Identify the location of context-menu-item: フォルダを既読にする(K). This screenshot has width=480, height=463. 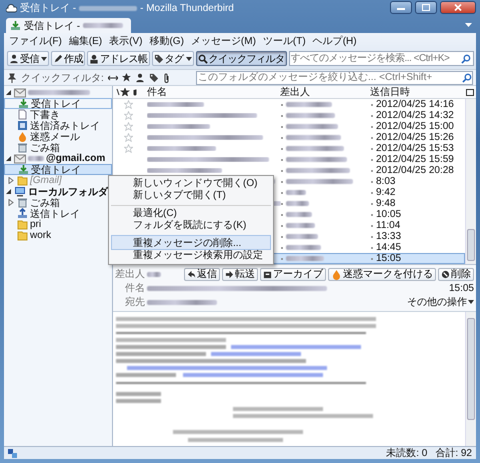
(191, 226).